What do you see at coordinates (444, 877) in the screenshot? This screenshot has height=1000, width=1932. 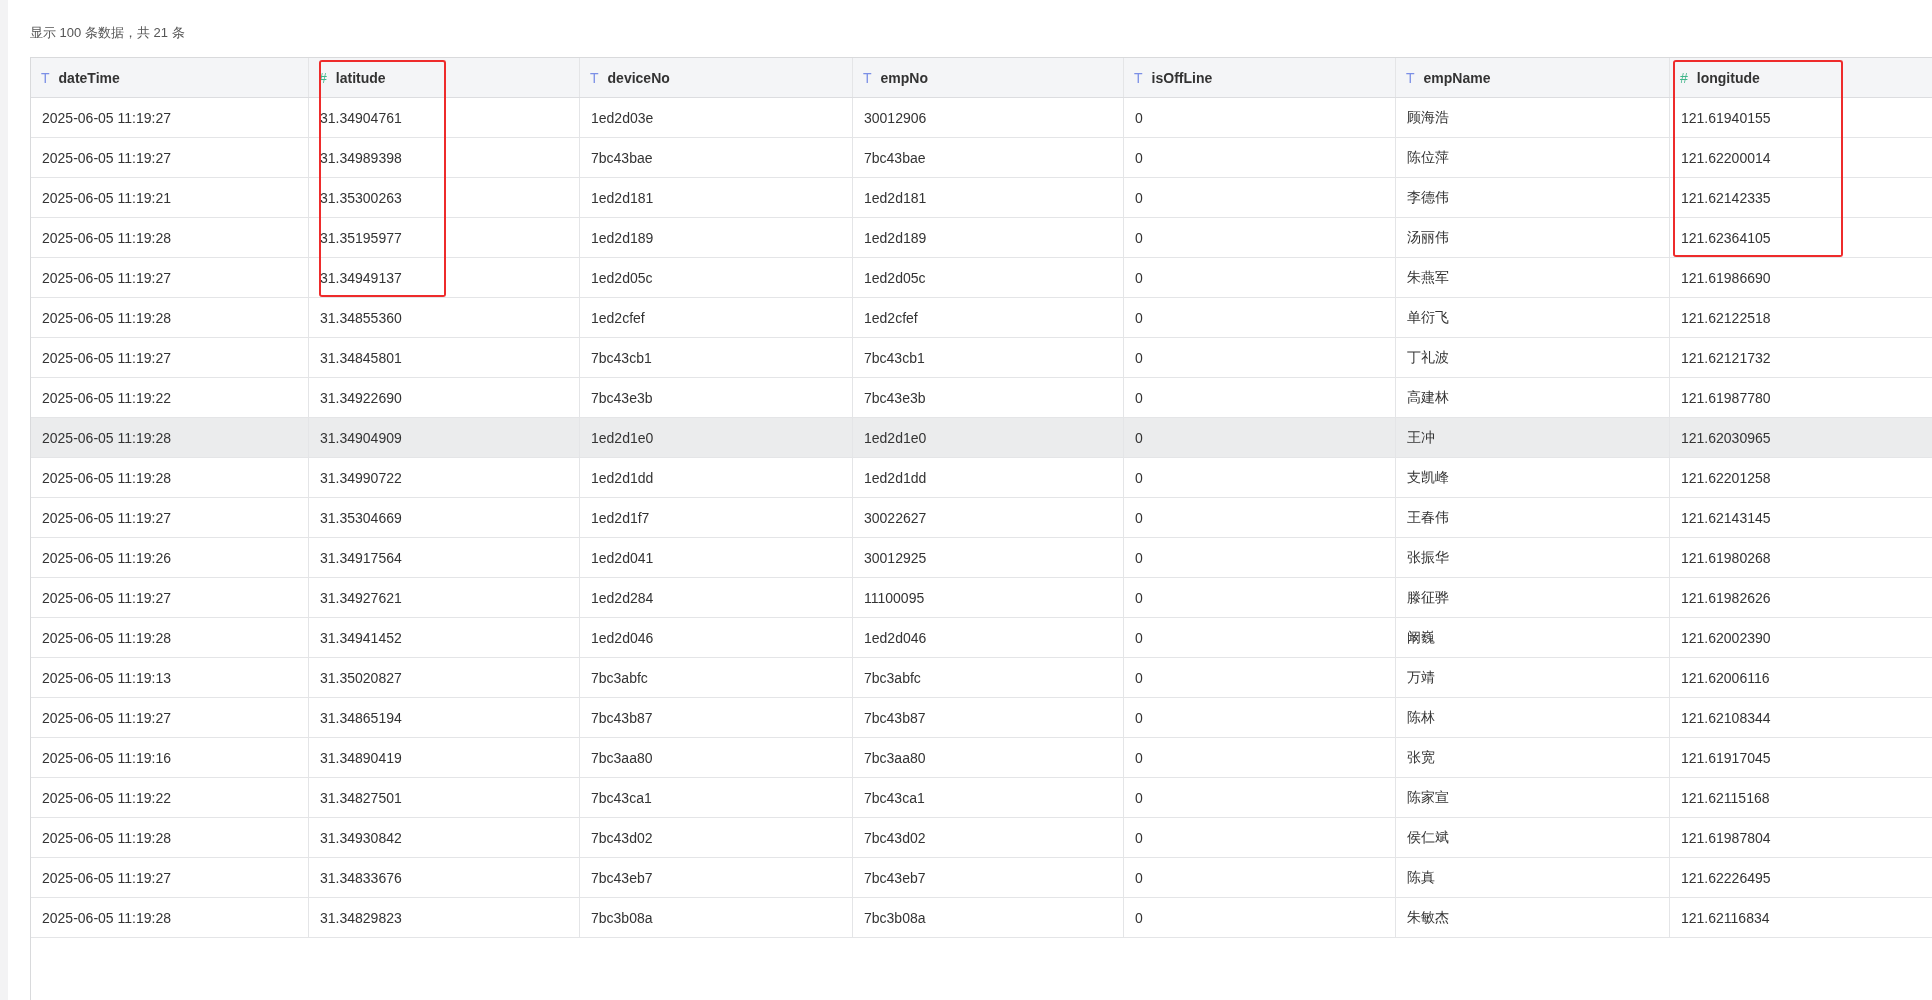 I see `table-cell: 31.34833676` at bounding box center [444, 877].